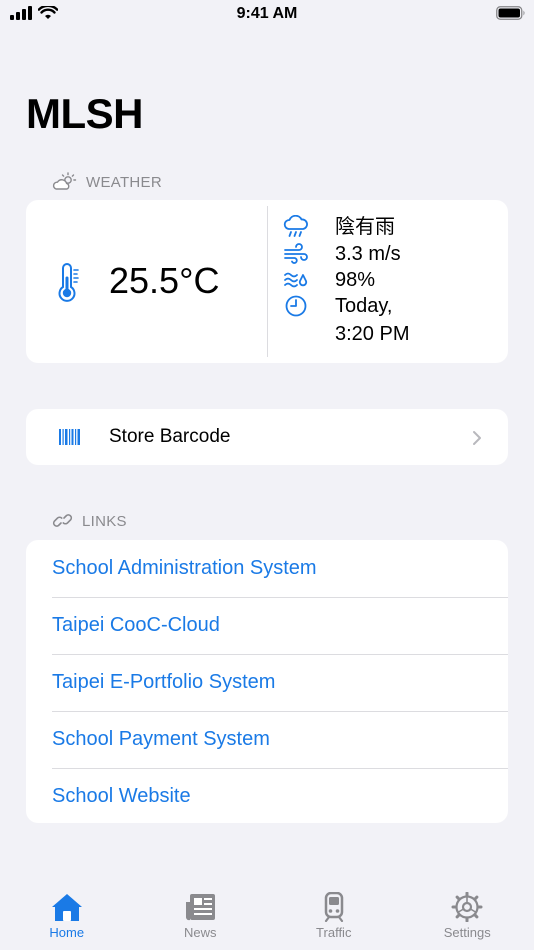 This screenshot has width=534, height=950. I want to click on weather-condition: 陰有雨, so click(365, 227).